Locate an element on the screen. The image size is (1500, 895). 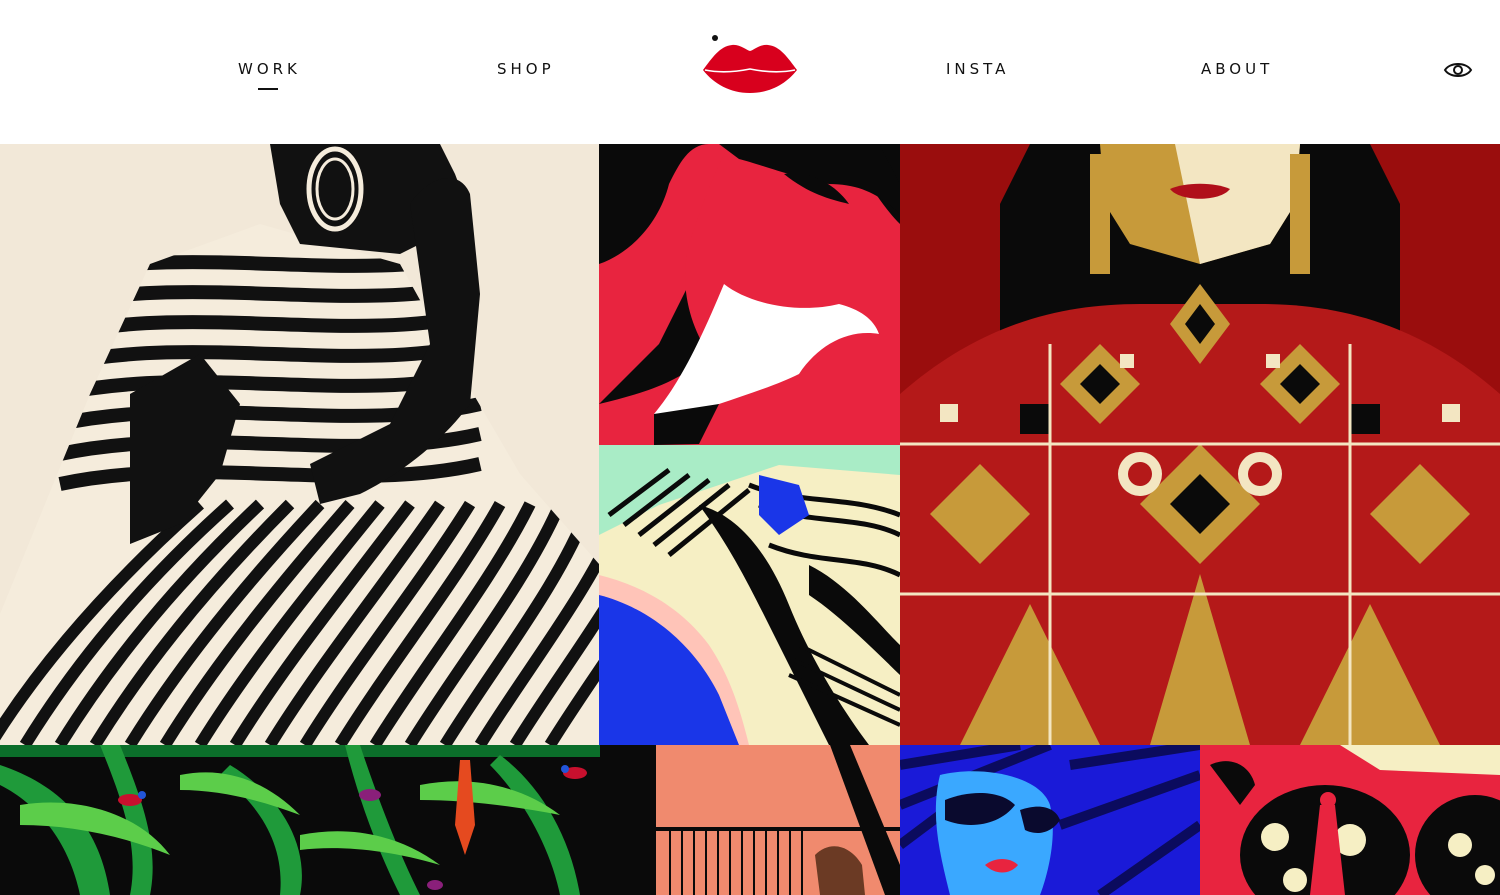
nav-work-link: WORK is located at coordinates (269, 69).